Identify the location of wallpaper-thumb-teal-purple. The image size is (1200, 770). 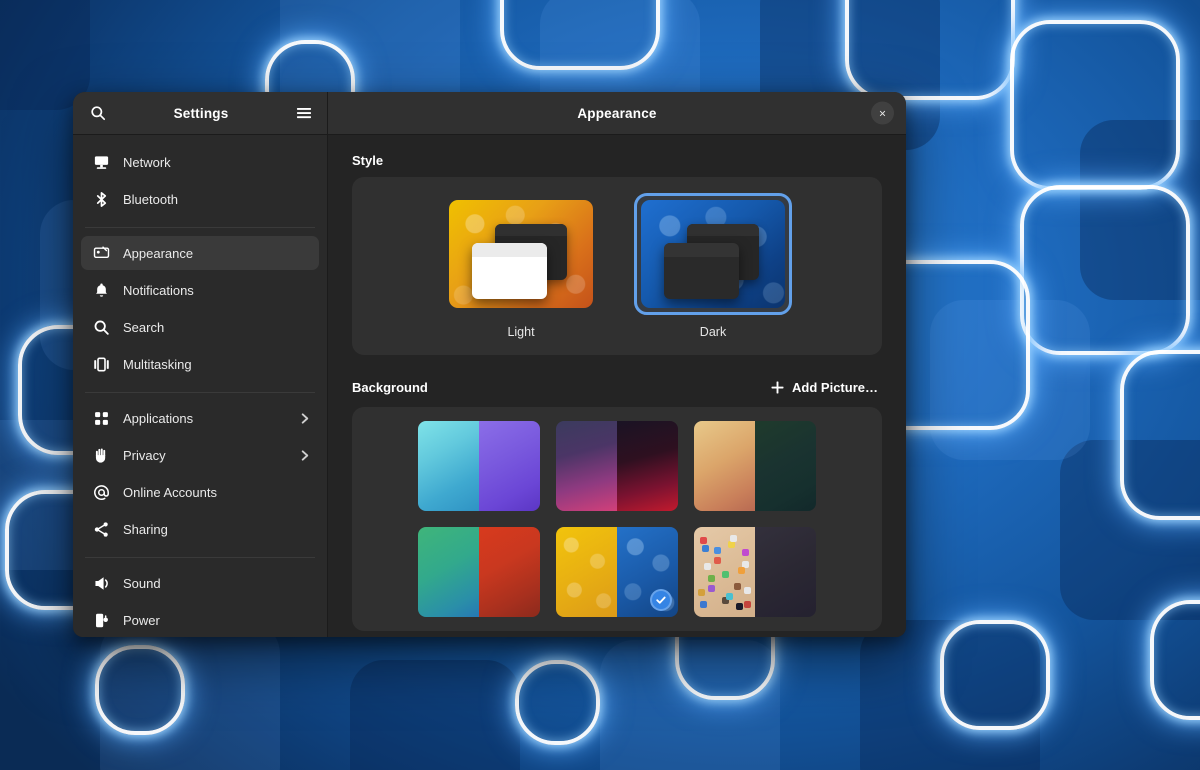
(479, 466).